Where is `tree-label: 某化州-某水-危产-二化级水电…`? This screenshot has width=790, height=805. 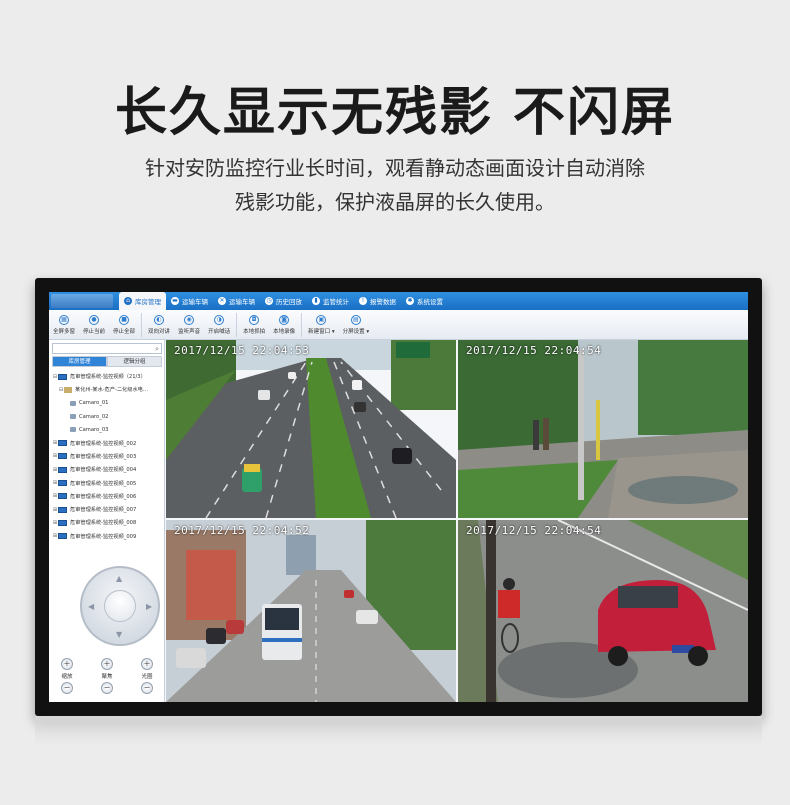 tree-label: 某化州-某水-危产-二化级水电… is located at coordinates (112, 390).